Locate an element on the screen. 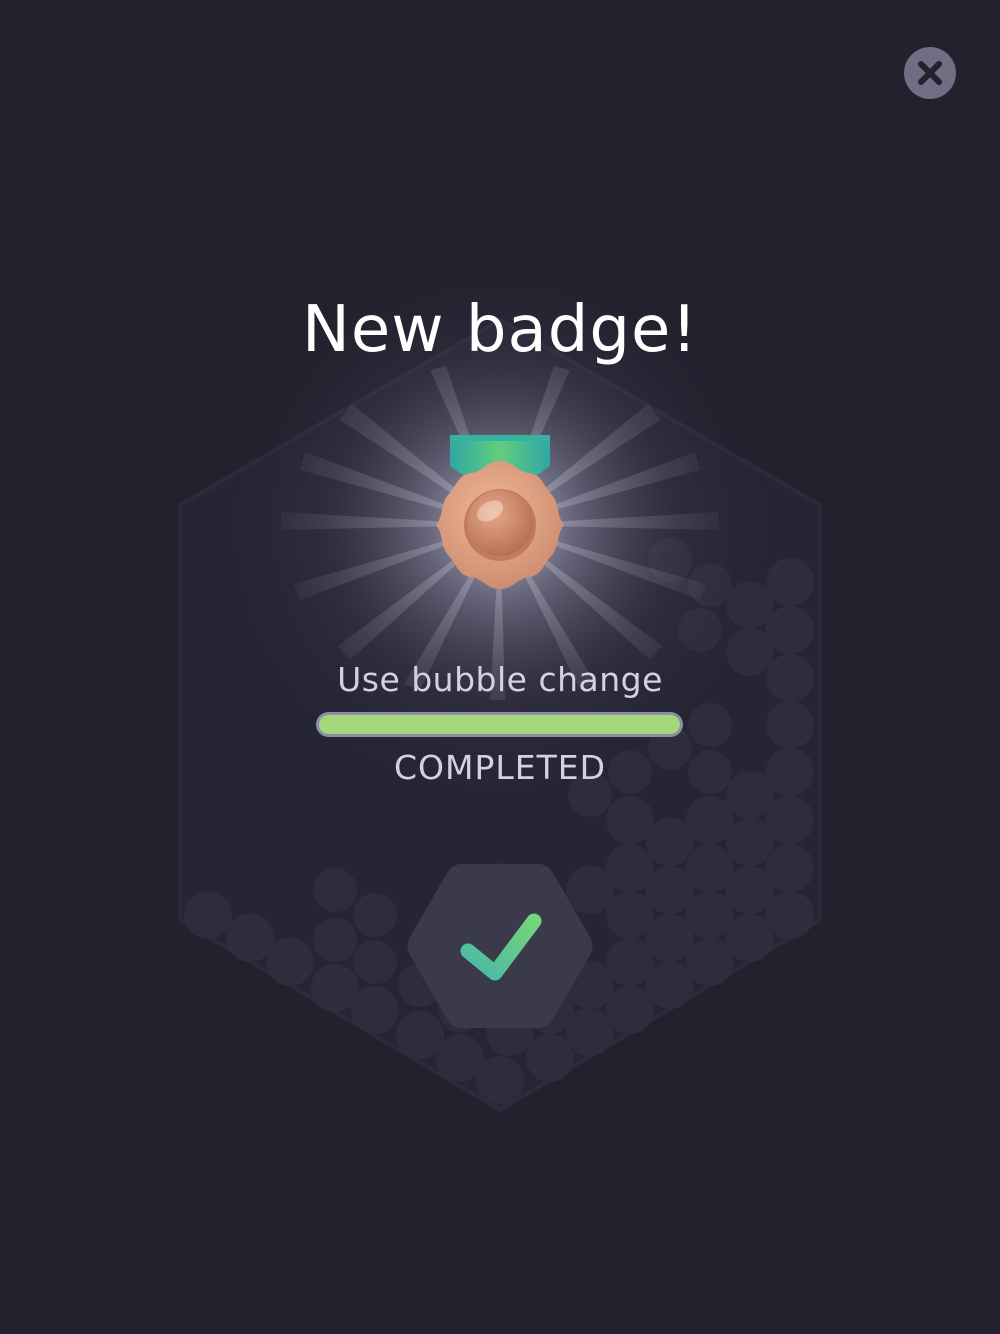 The image size is (1000, 1334). badge-progress-fill is located at coordinates (499, 724).